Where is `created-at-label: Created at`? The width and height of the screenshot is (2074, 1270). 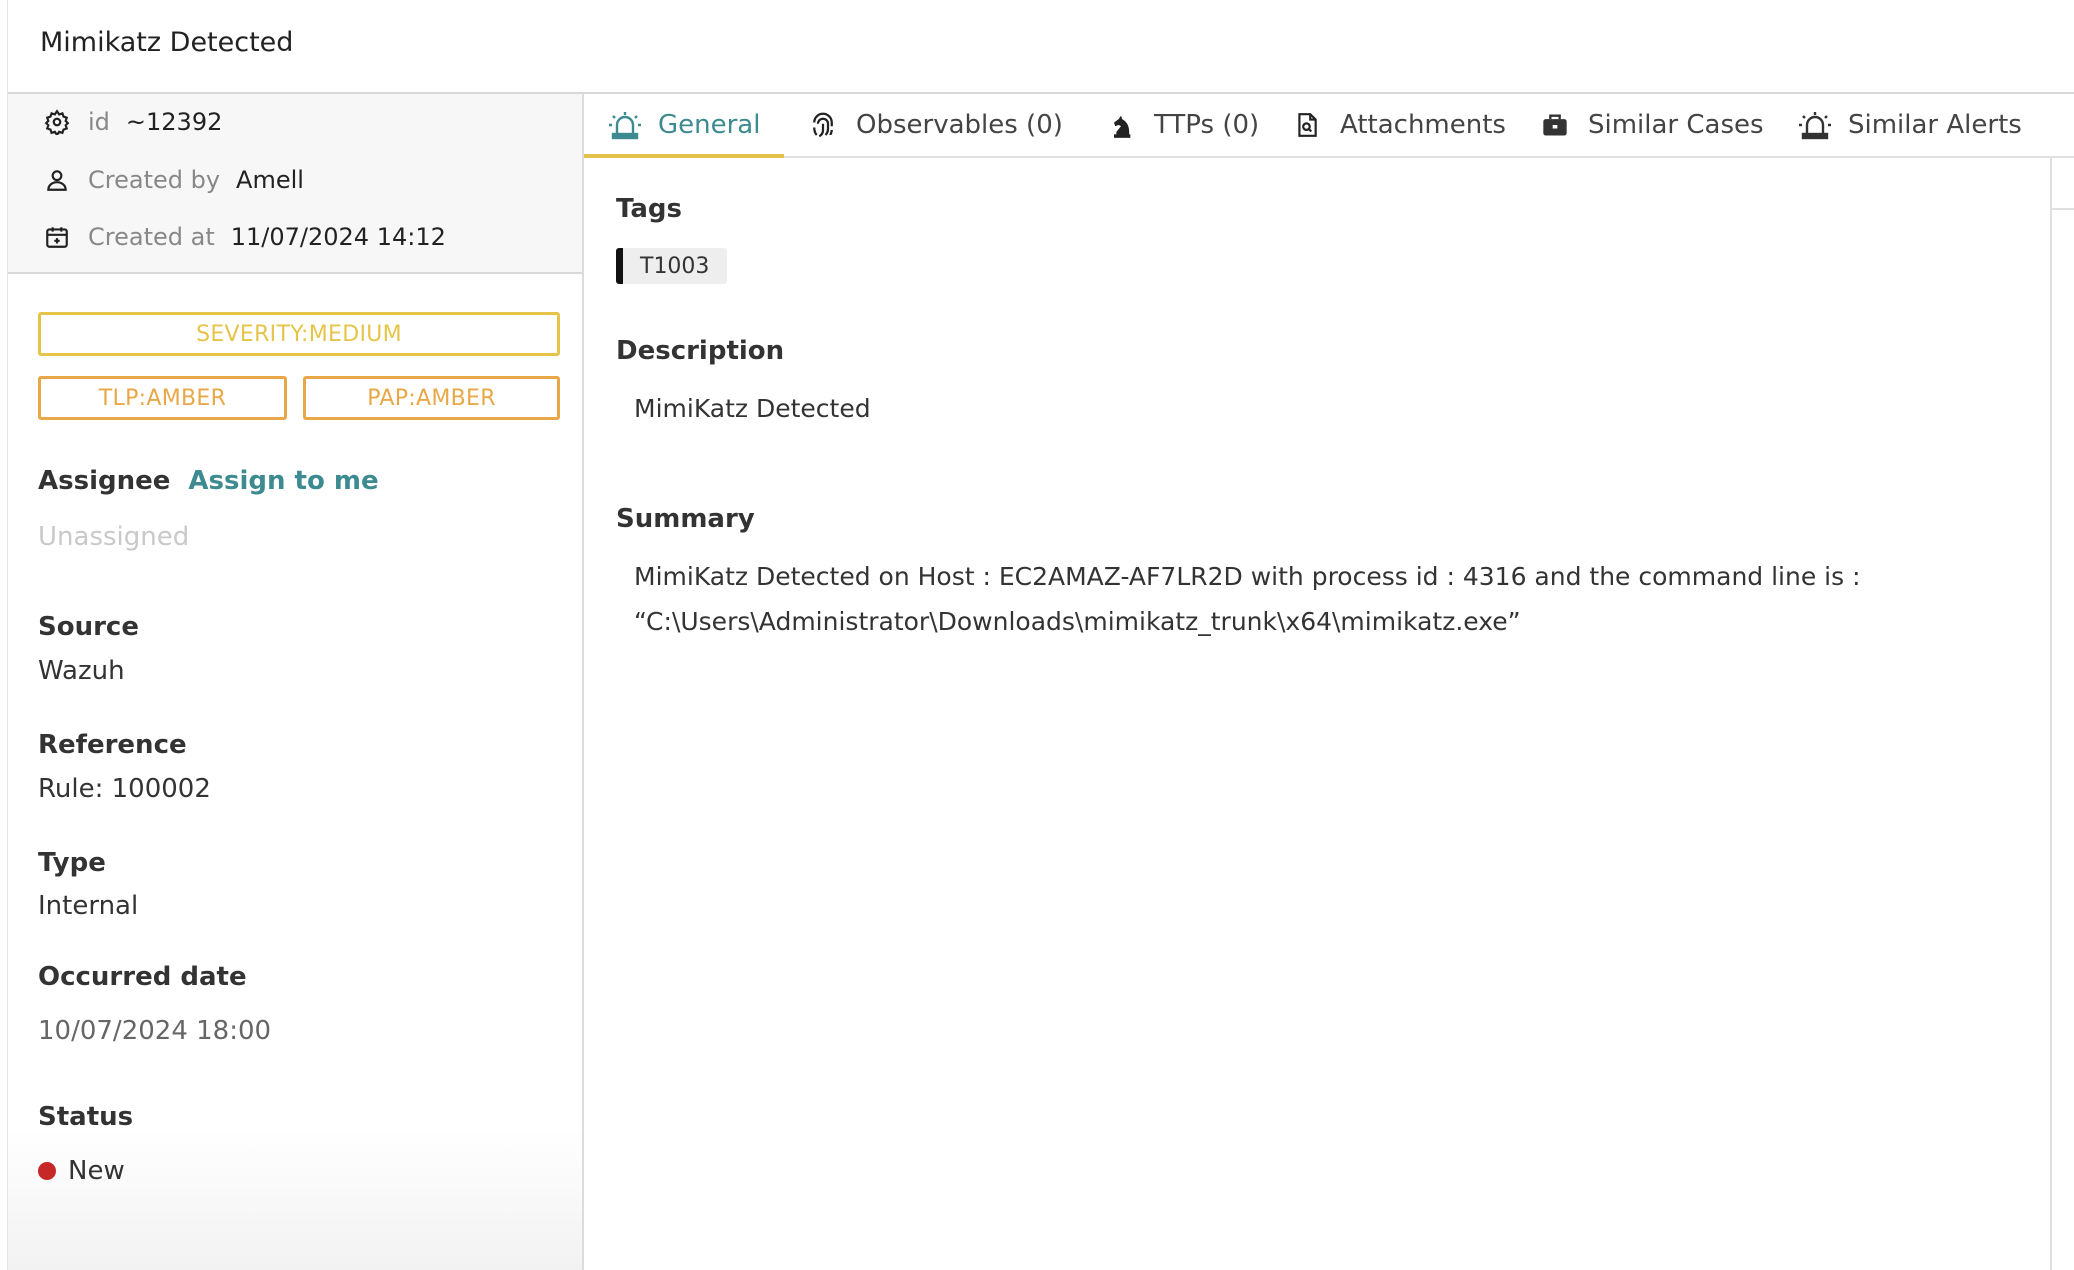 created-at-label: Created at is located at coordinates (151, 237).